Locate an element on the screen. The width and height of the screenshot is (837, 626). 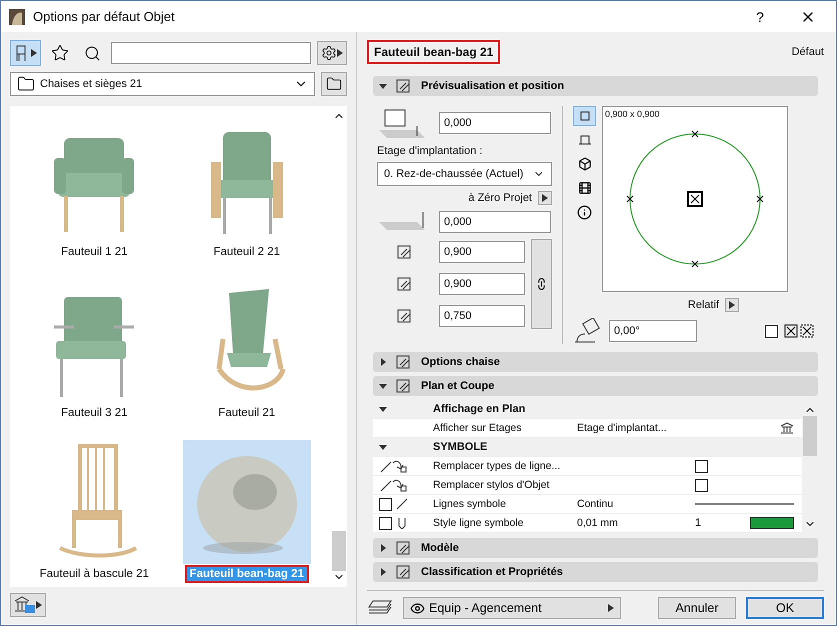
property-value: 0,01 mm is located at coordinates (598, 523).